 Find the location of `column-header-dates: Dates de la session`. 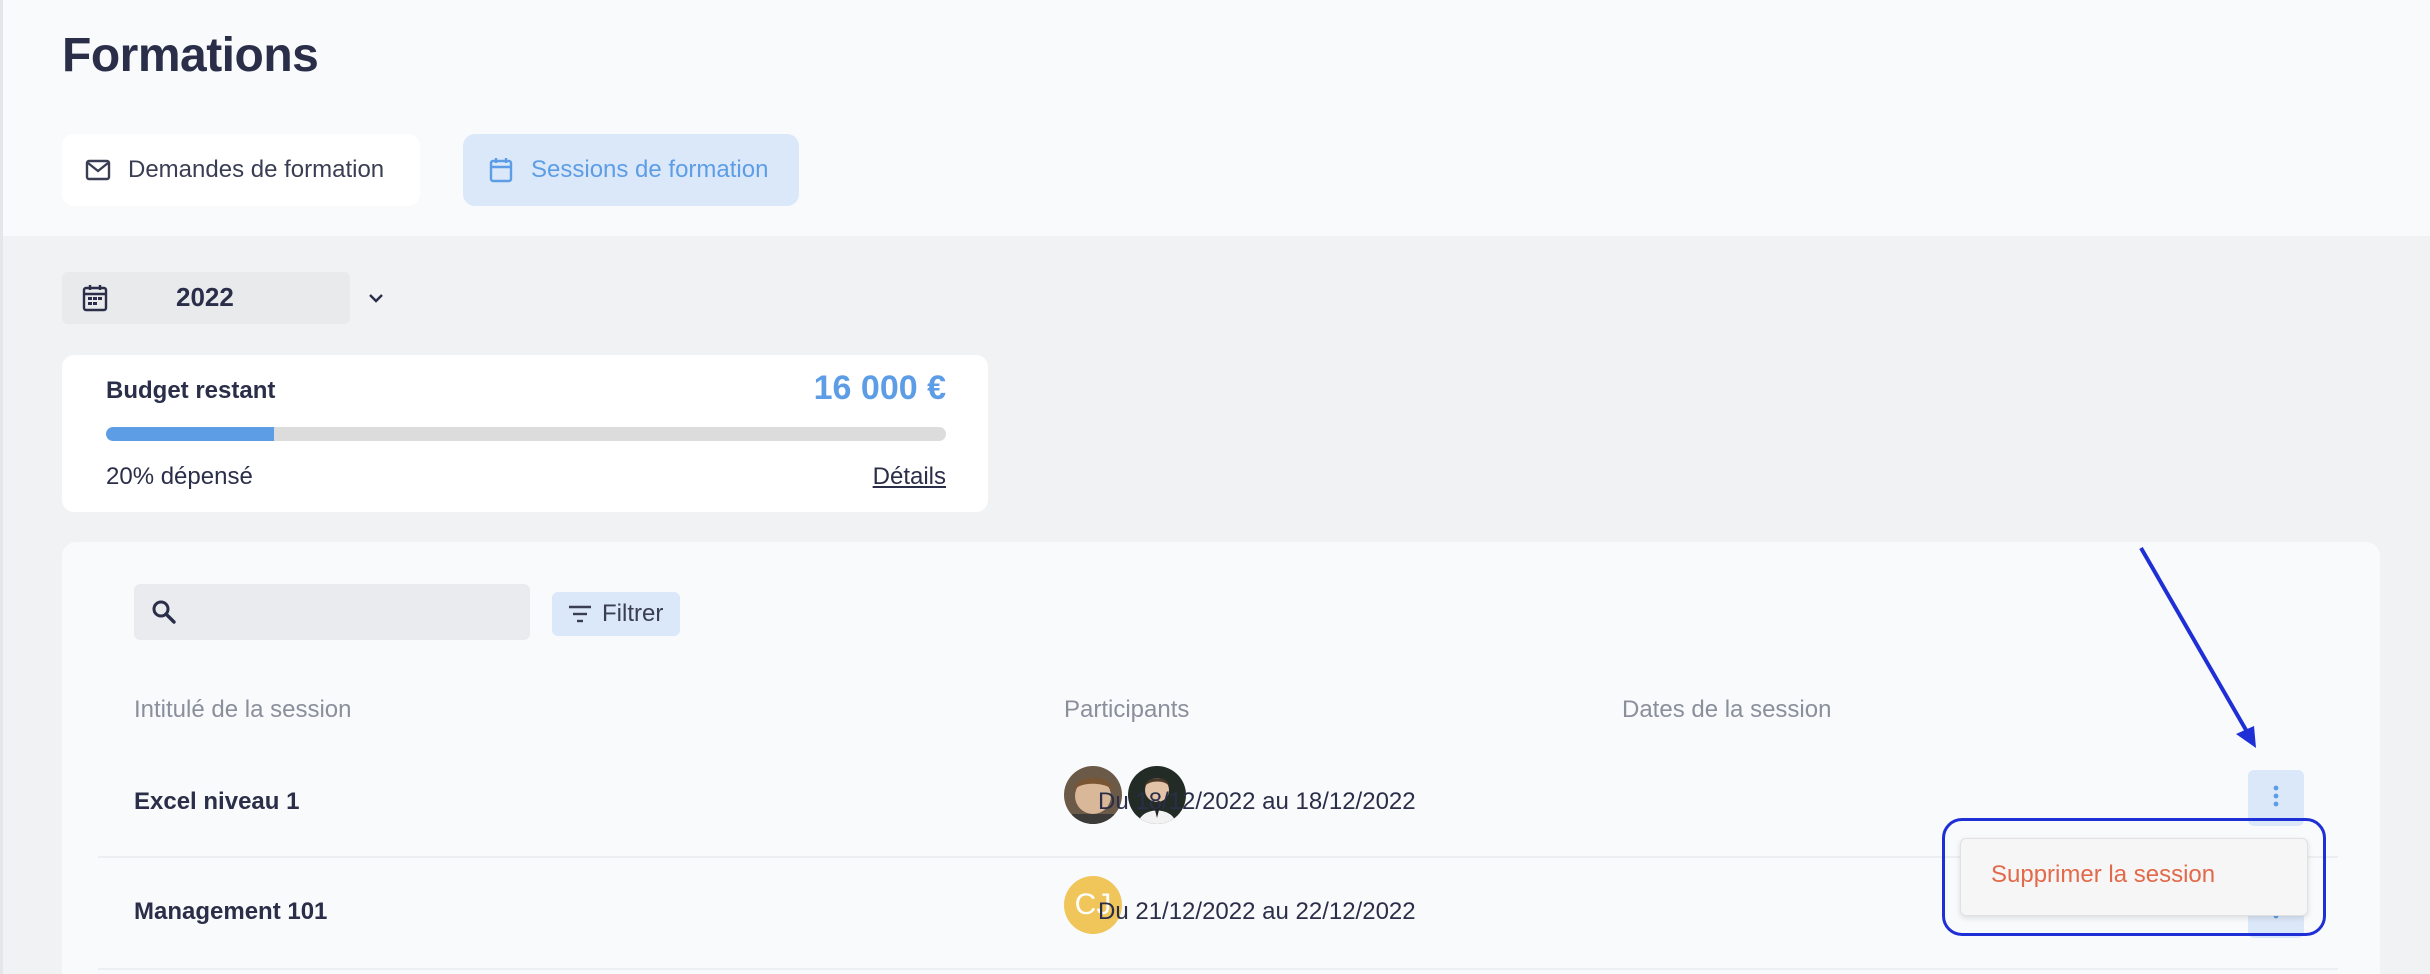

column-header-dates: Dates de la session is located at coordinates (1727, 709).